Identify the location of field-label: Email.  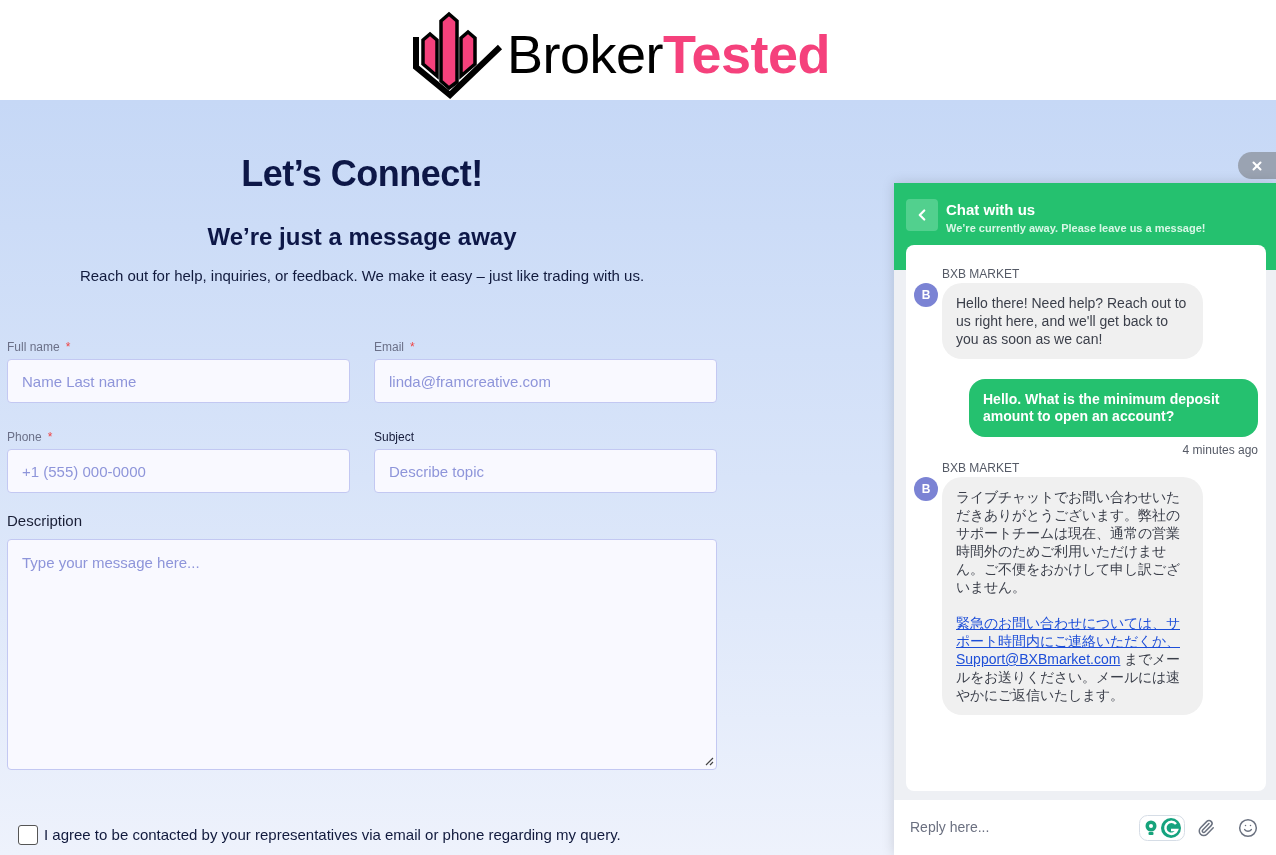
(389, 347).